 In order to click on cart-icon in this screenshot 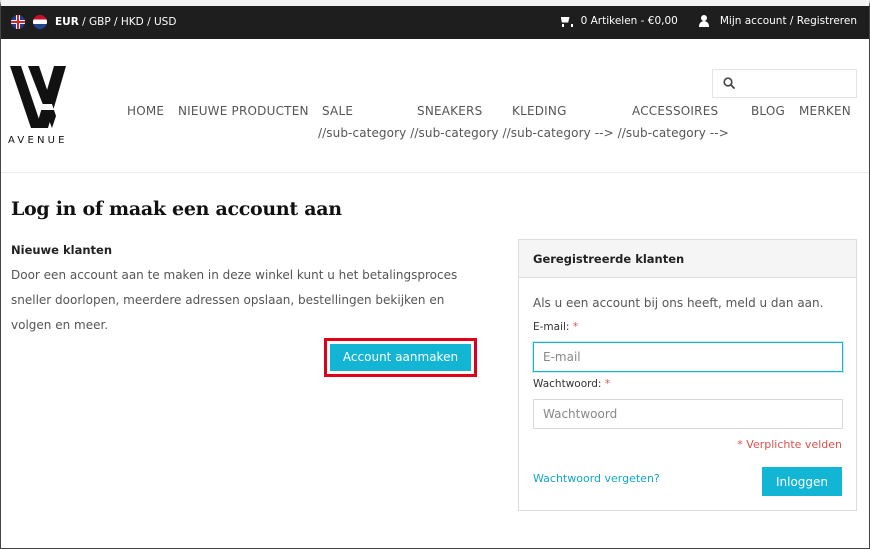, I will do `click(566, 21)`.